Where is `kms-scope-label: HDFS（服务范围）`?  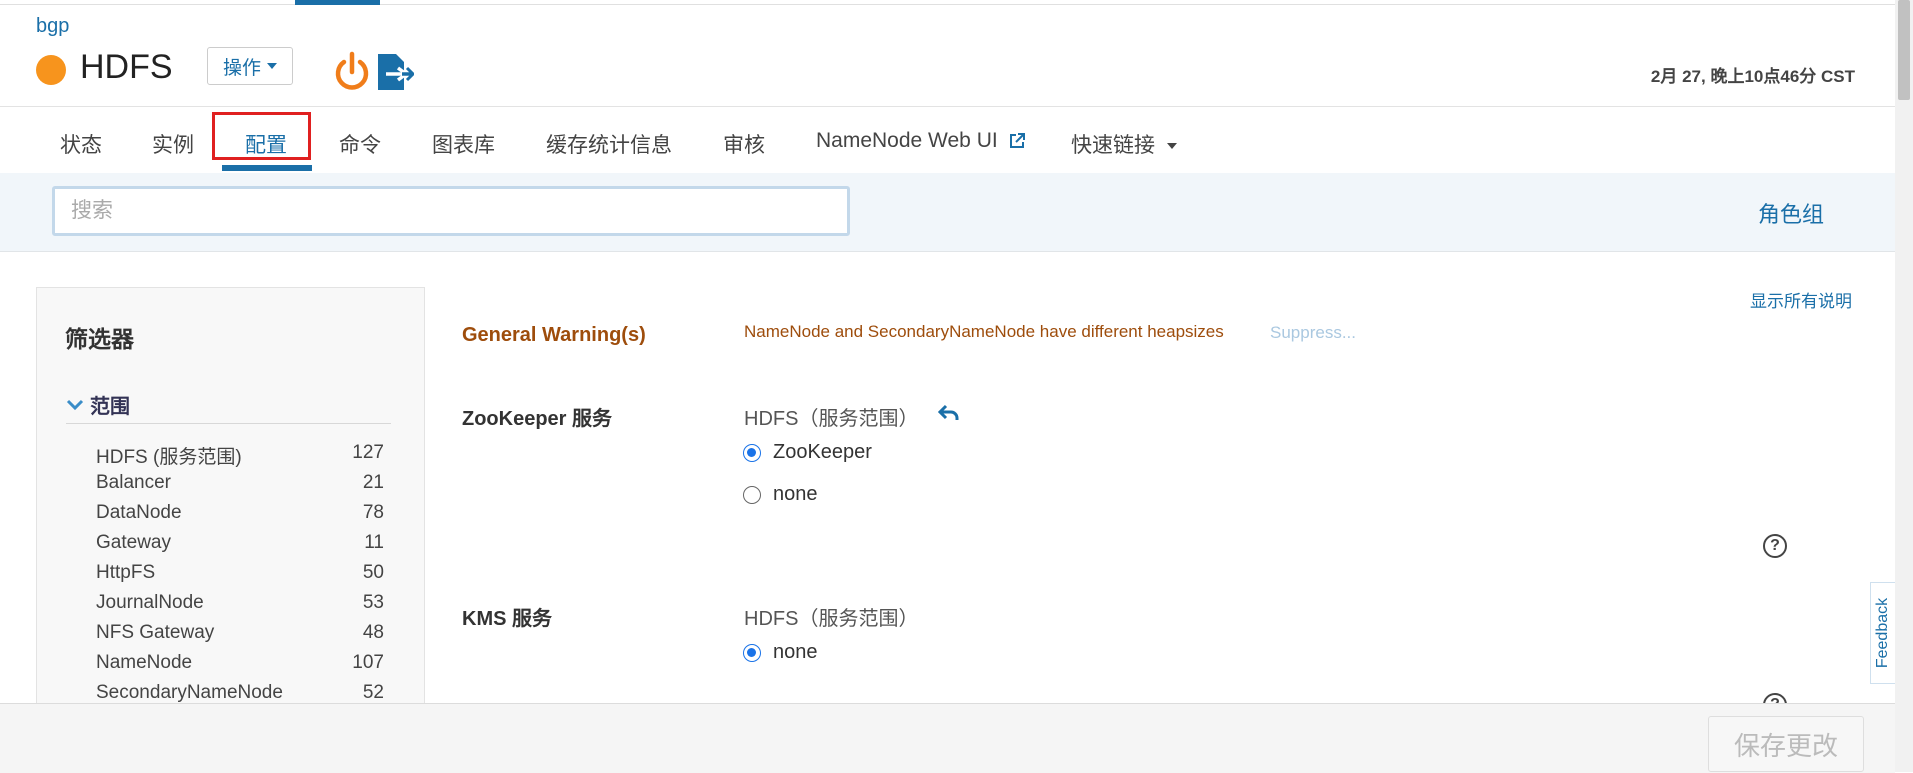 kms-scope-label: HDFS（服务范围） is located at coordinates (831, 619).